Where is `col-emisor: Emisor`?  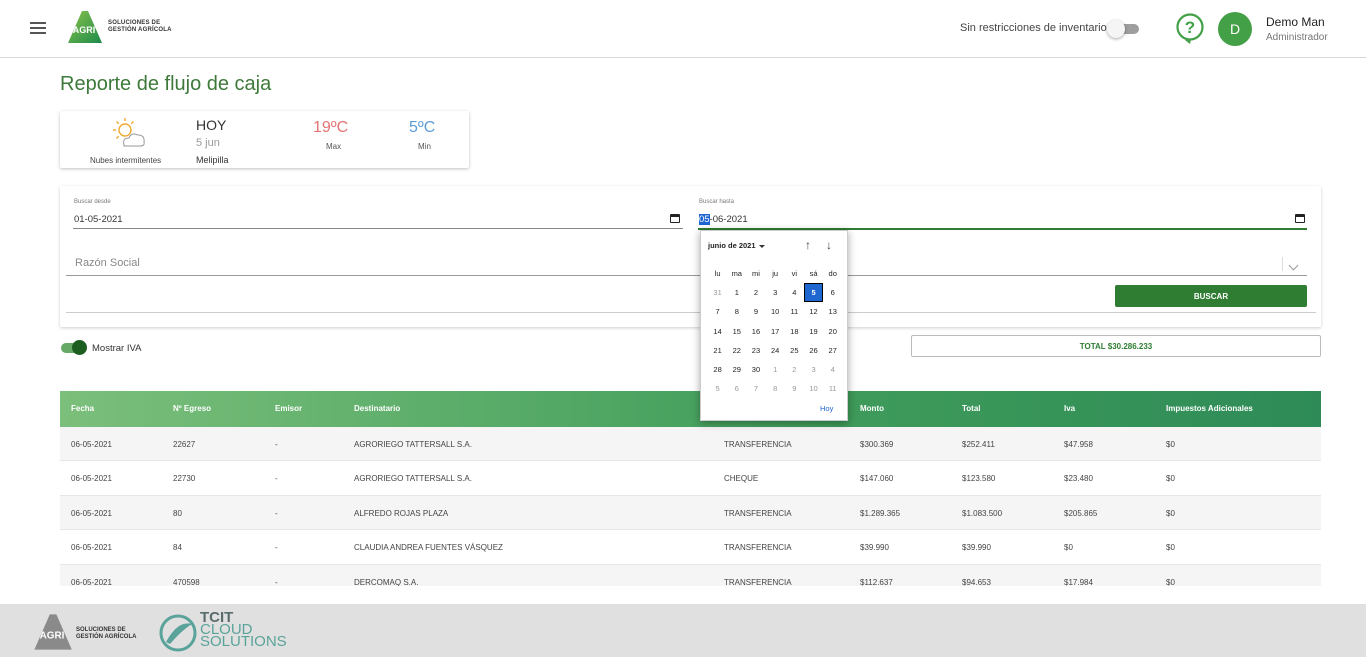 col-emisor: Emisor is located at coordinates (288, 408).